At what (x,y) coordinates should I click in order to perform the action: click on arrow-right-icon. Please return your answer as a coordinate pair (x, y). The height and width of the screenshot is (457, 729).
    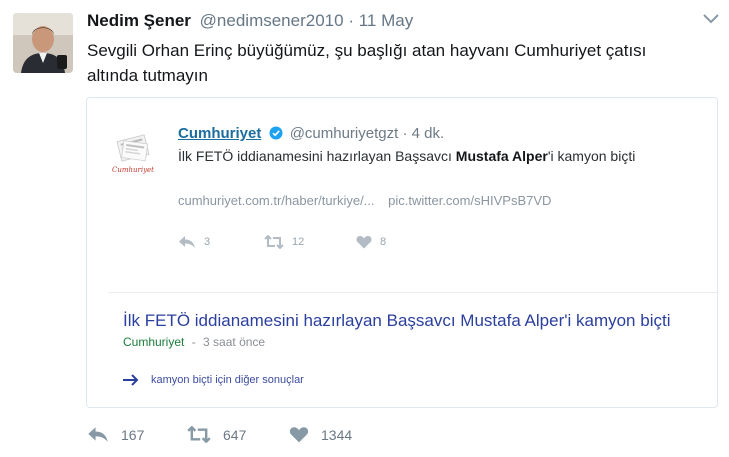
    Looking at the image, I should click on (131, 380).